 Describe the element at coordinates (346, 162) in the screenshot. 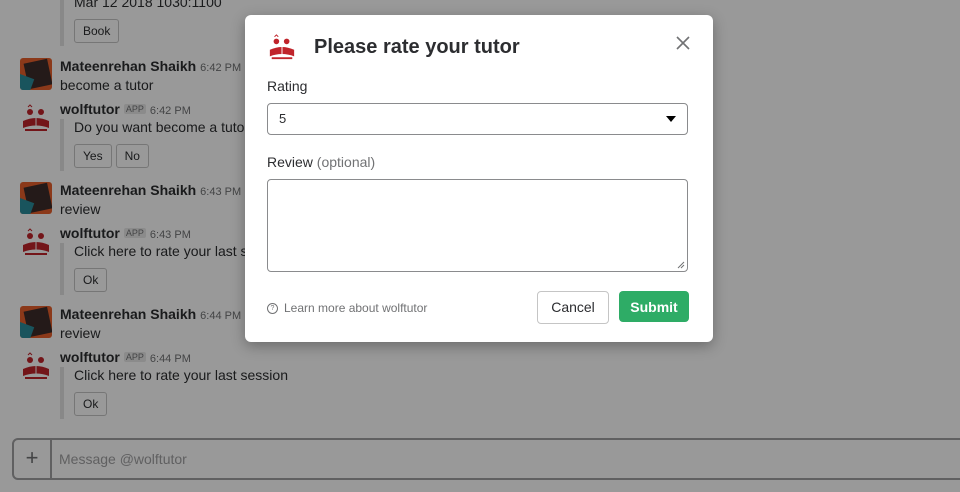

I see `optional-hint: (optional)` at that location.